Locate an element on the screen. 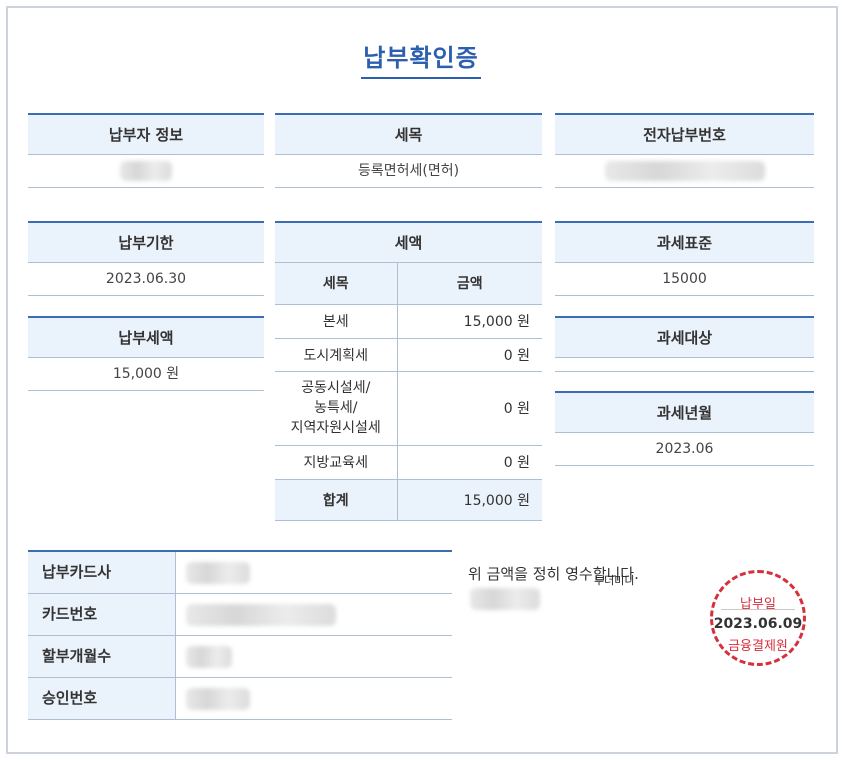 The width and height of the screenshot is (842, 760). redacted-receipt-name is located at coordinates (505, 599).